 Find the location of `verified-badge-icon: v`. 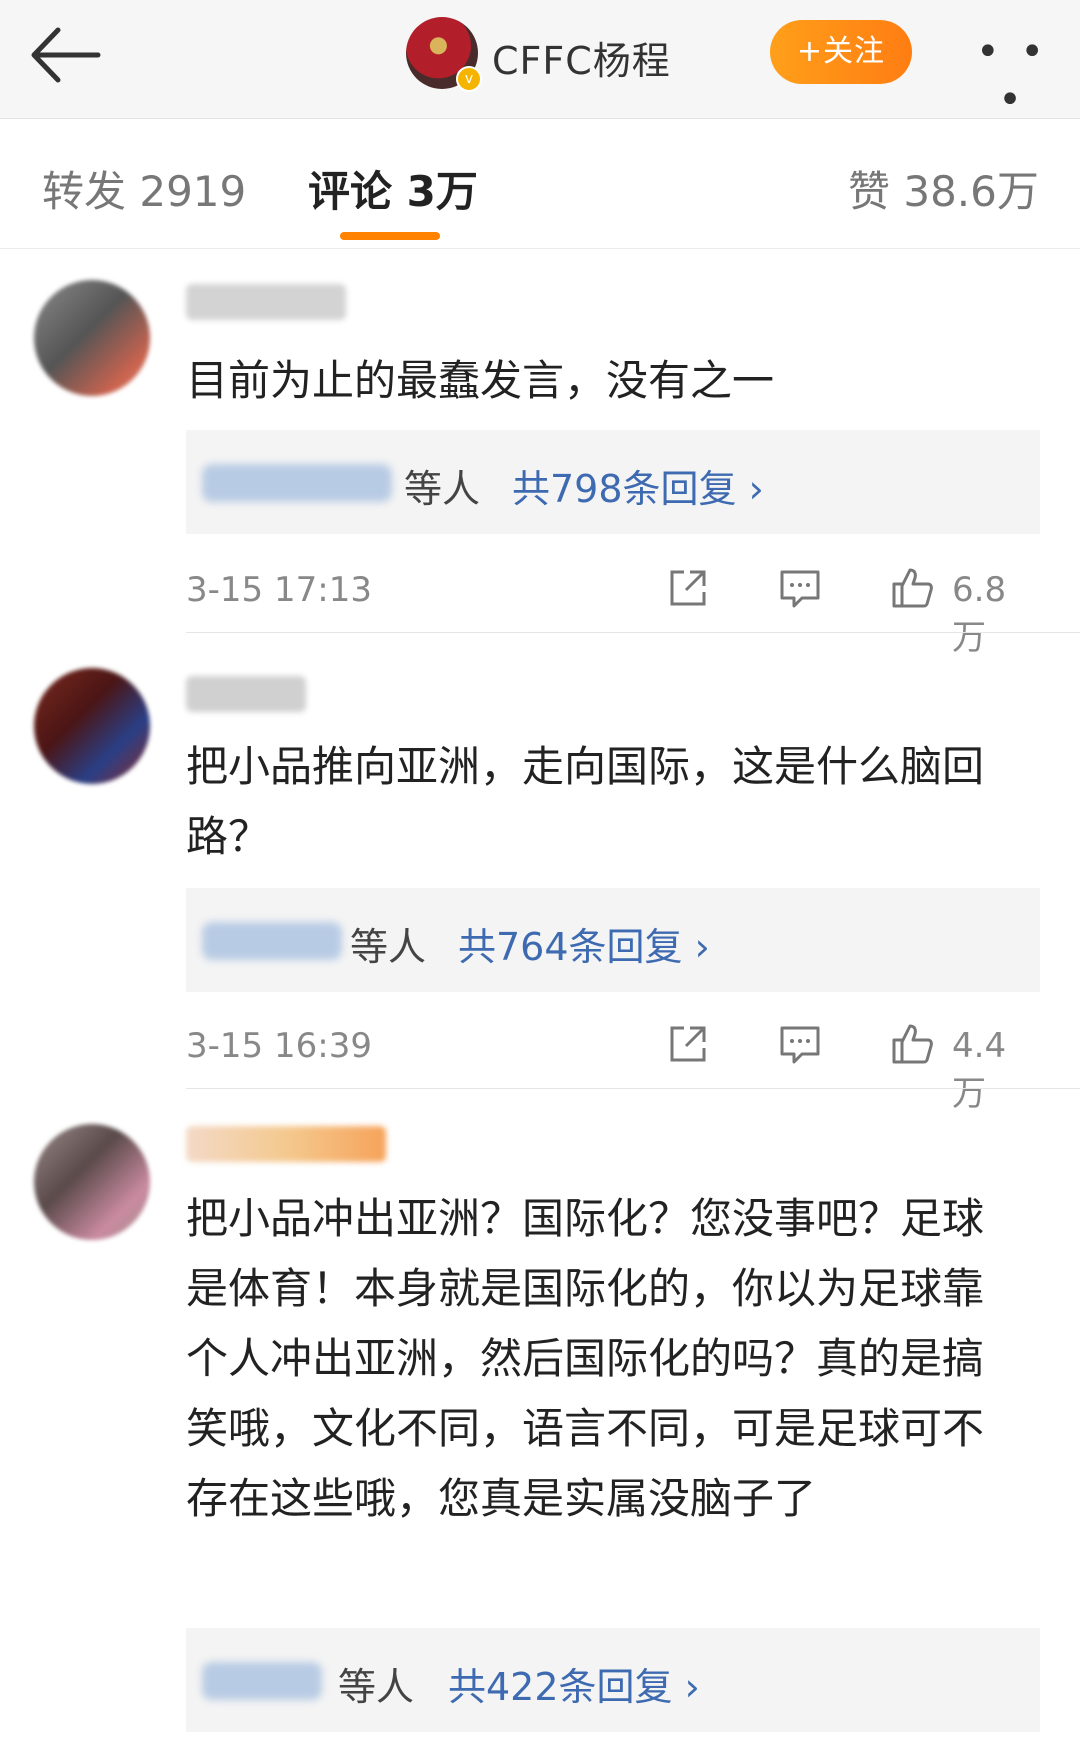

verified-badge-icon: v is located at coordinates (469, 79).